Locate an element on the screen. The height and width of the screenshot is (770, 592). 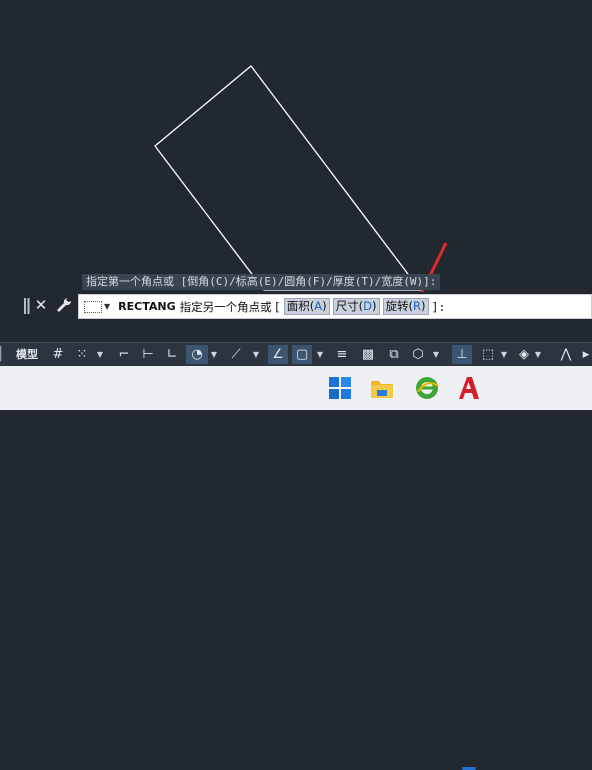
selection-cycling-icon: ⧉ is located at coordinates (394, 354).